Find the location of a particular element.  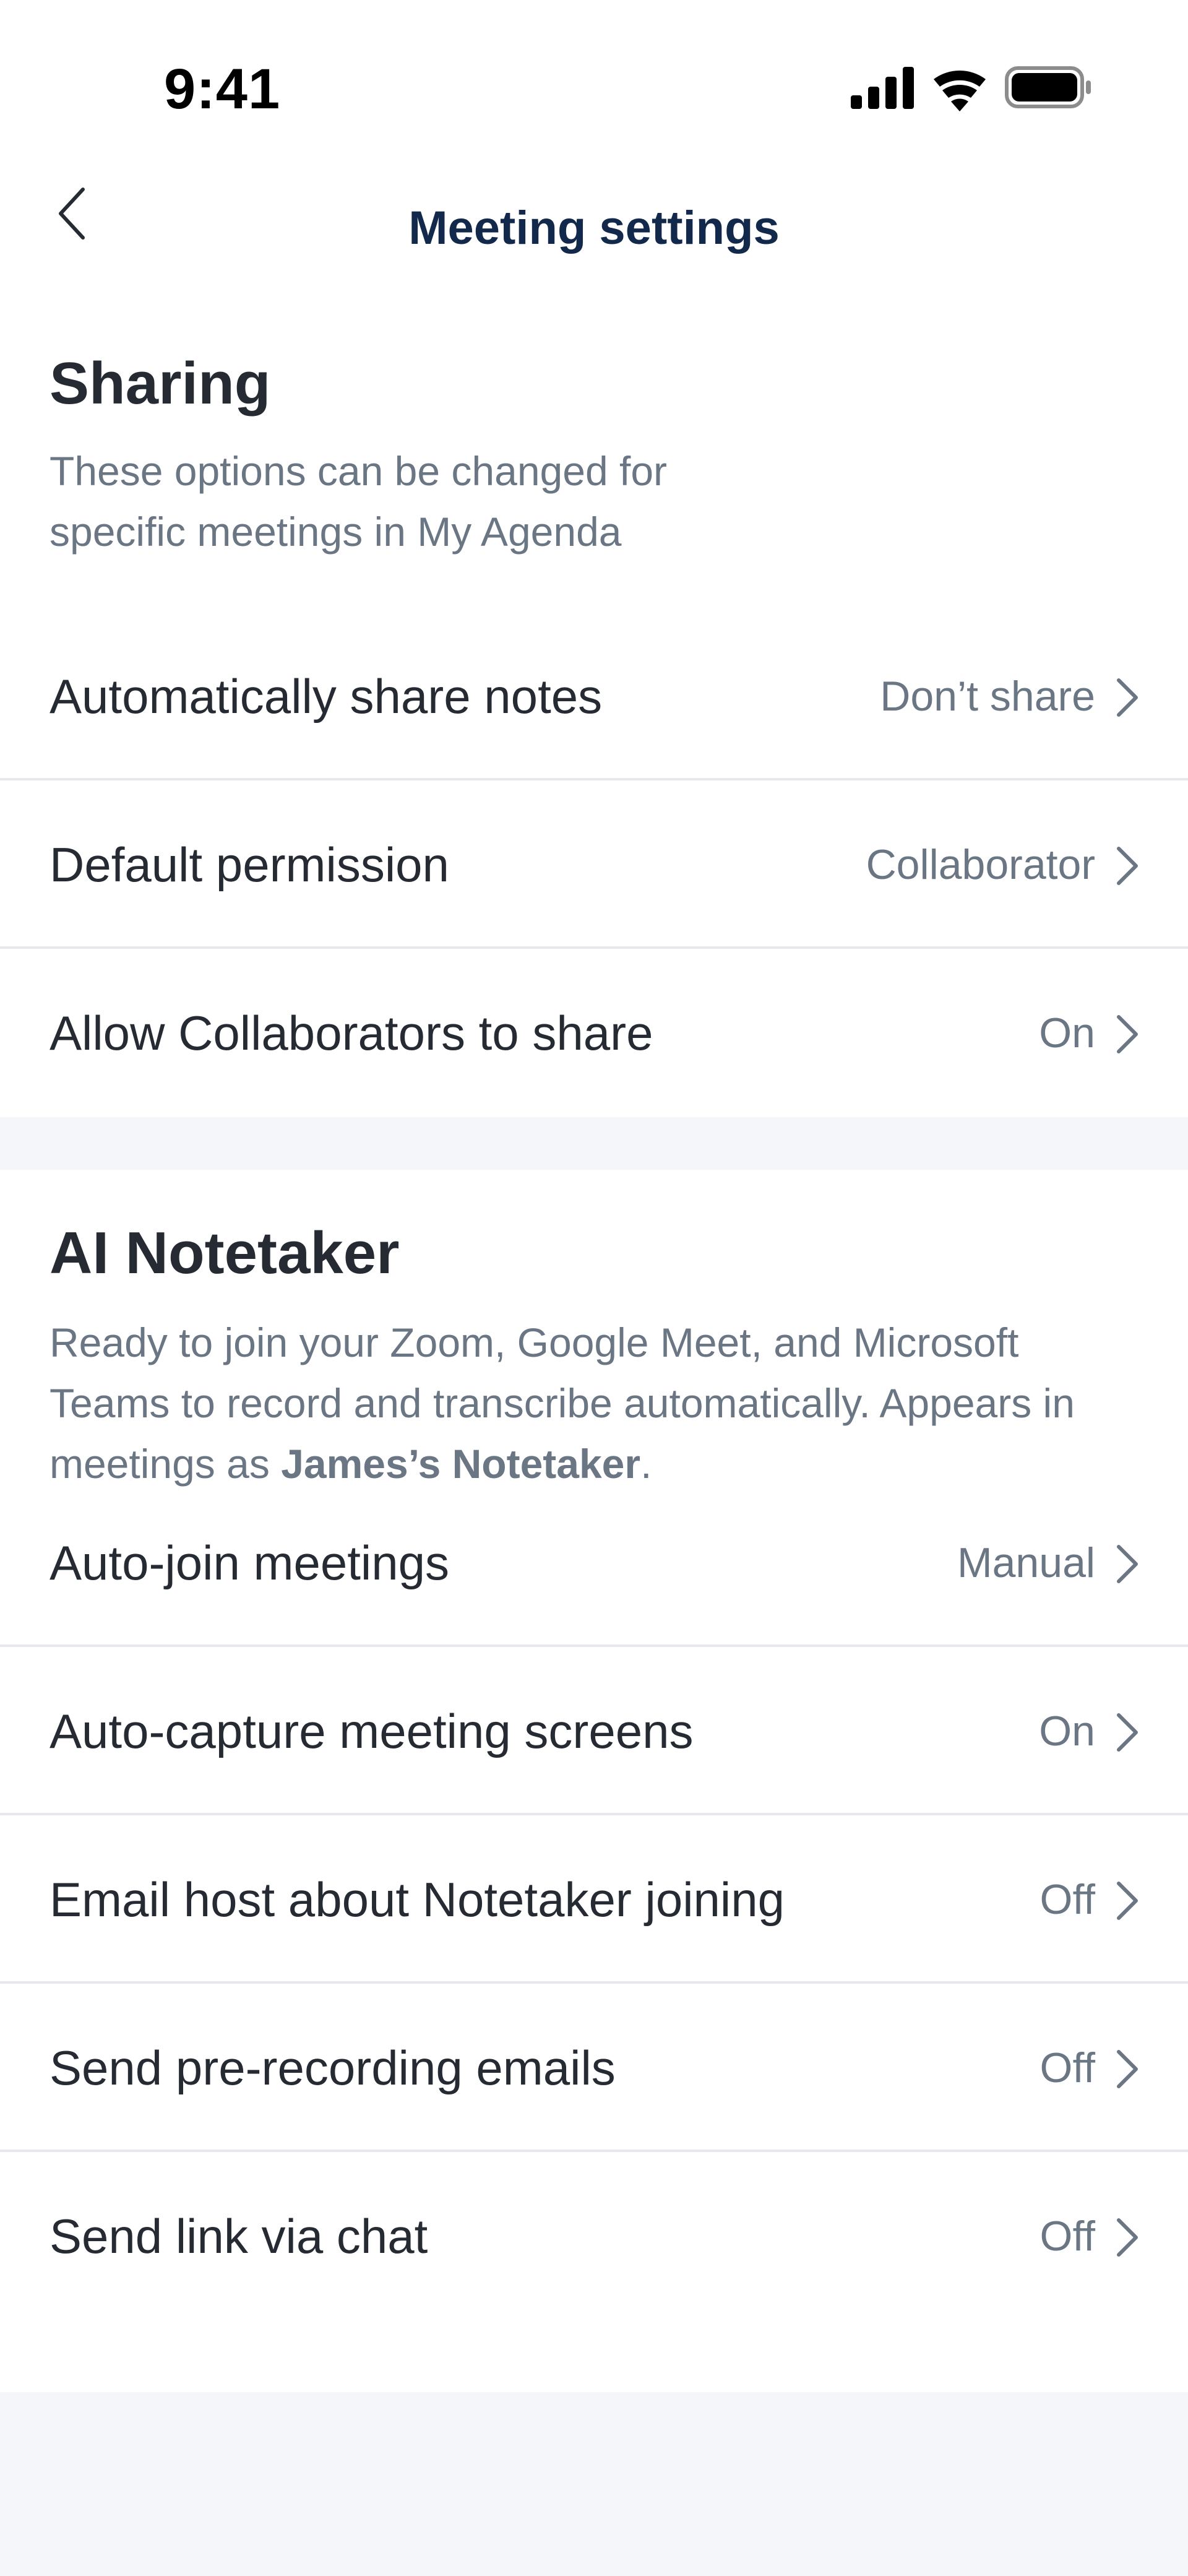

setting-row-auto-join-meetings: Auto-join meetings Manual is located at coordinates (594, 1563).